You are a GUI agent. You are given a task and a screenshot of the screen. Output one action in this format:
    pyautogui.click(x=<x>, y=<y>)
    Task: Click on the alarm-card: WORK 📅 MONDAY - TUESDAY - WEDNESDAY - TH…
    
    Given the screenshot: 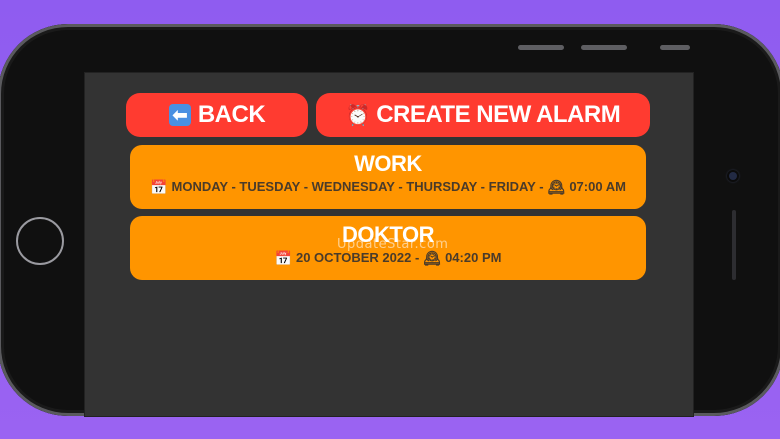 What is the action you would take?
    pyautogui.click(x=388, y=177)
    